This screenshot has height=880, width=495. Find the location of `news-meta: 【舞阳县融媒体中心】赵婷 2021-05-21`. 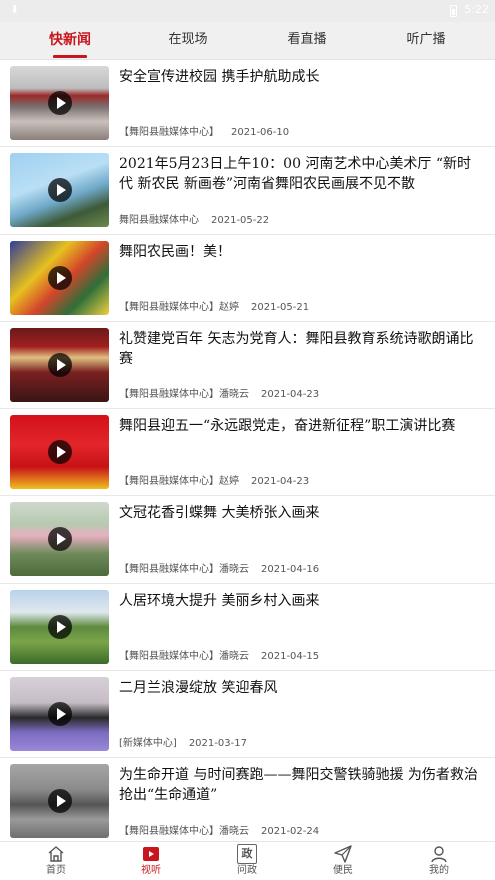

news-meta: 【舞阳县融媒体中心】赵婷 2021-05-21 is located at coordinates (214, 305).